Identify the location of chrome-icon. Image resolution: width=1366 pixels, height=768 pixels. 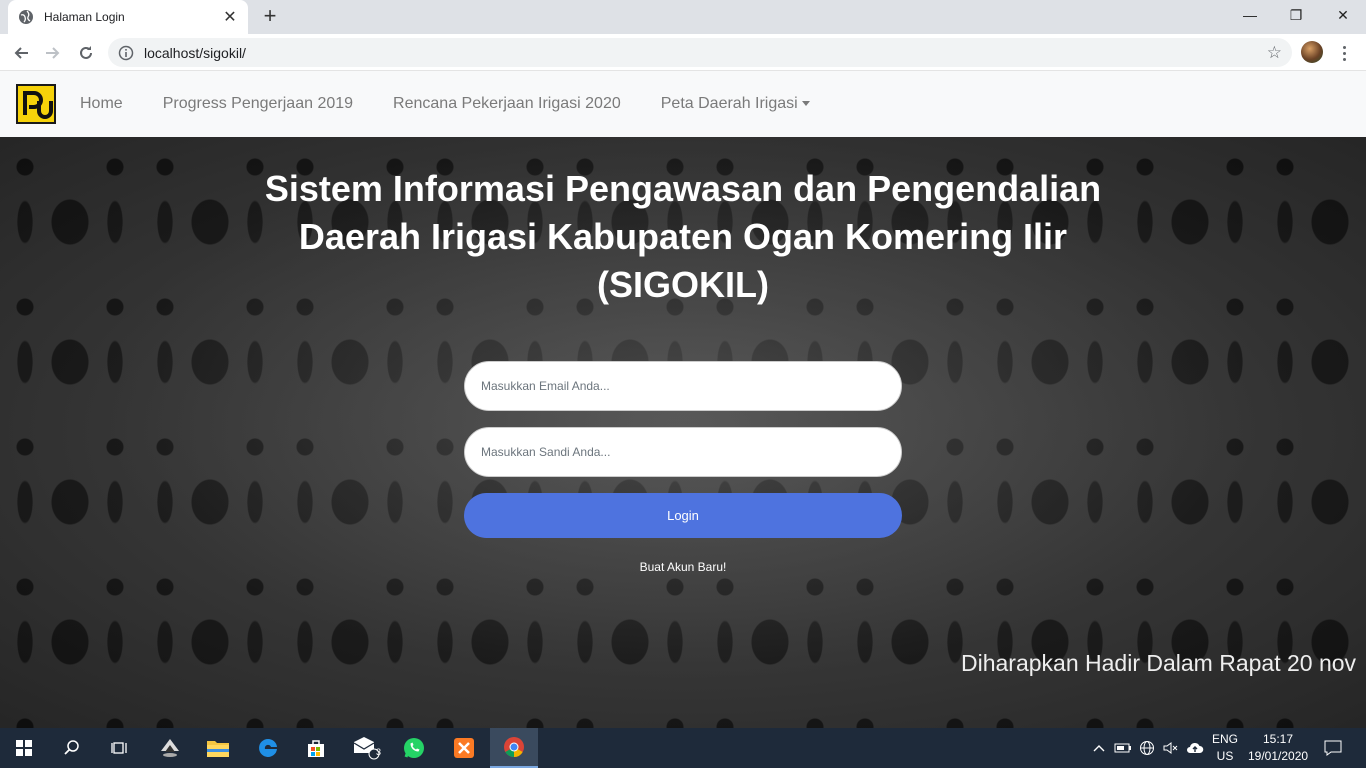
(514, 748).